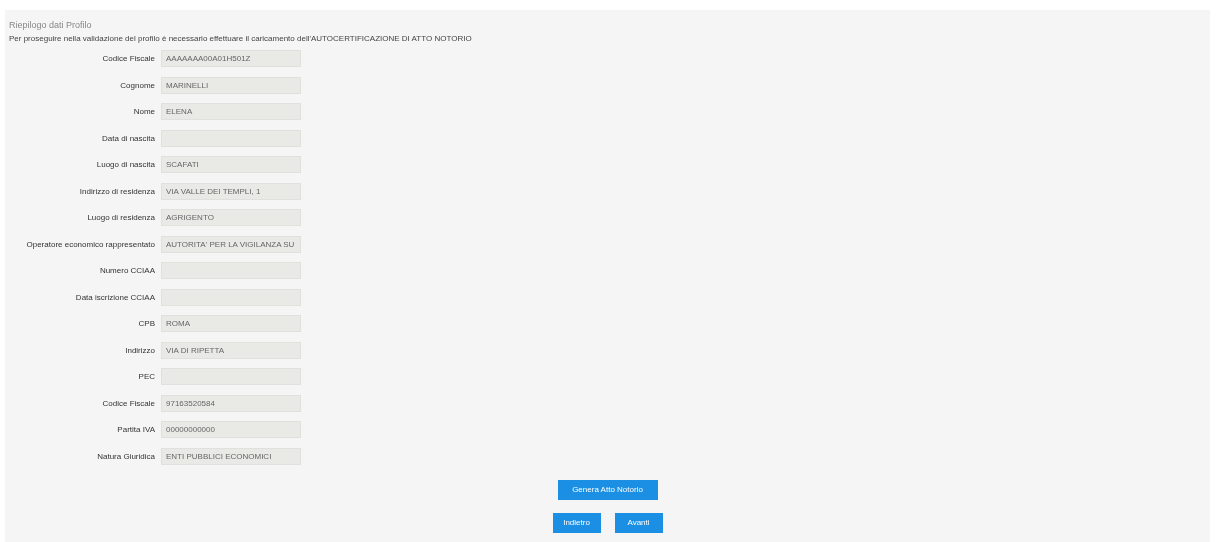 This screenshot has width=1216, height=542. What do you see at coordinates (241, 39) in the screenshot?
I see `intro-text: Per proseguire nella validazione del profilo è necessario effettuare il caricamento dell'AUTOCERTIFICAZIONE DI ATTO NOTORIO` at bounding box center [241, 39].